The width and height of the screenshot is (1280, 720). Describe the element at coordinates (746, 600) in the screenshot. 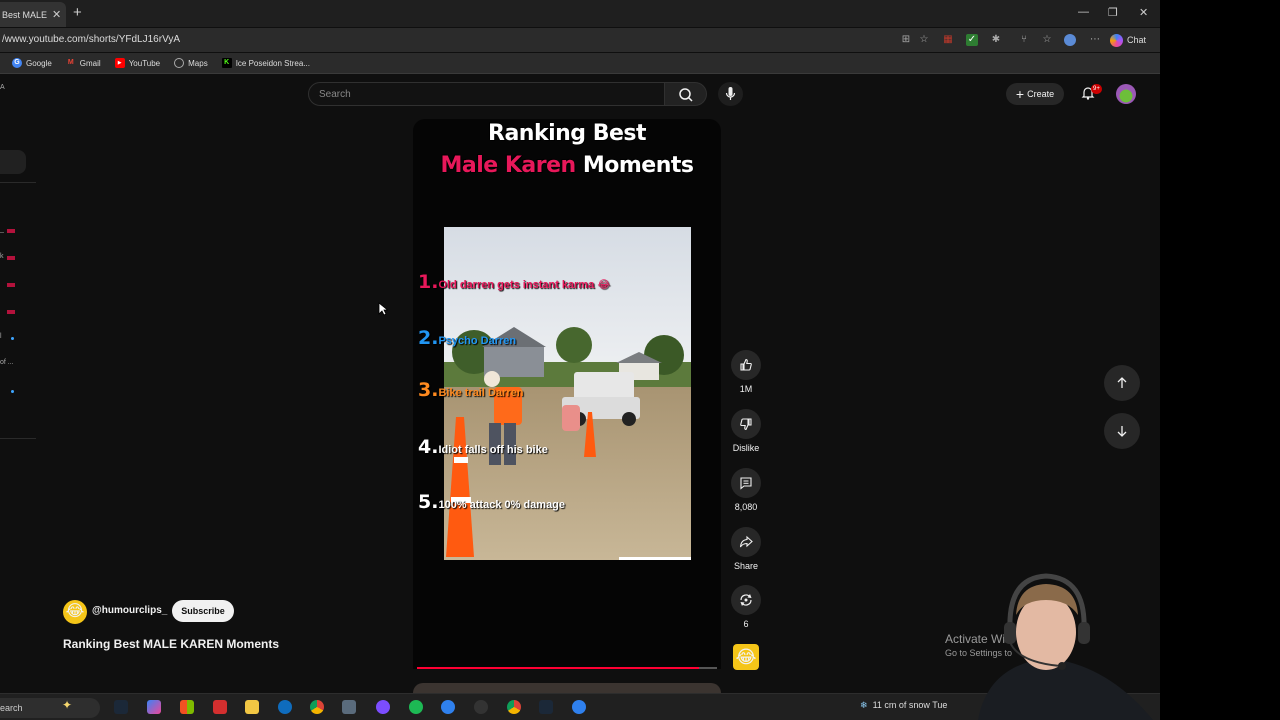

I see `remix-icon` at that location.